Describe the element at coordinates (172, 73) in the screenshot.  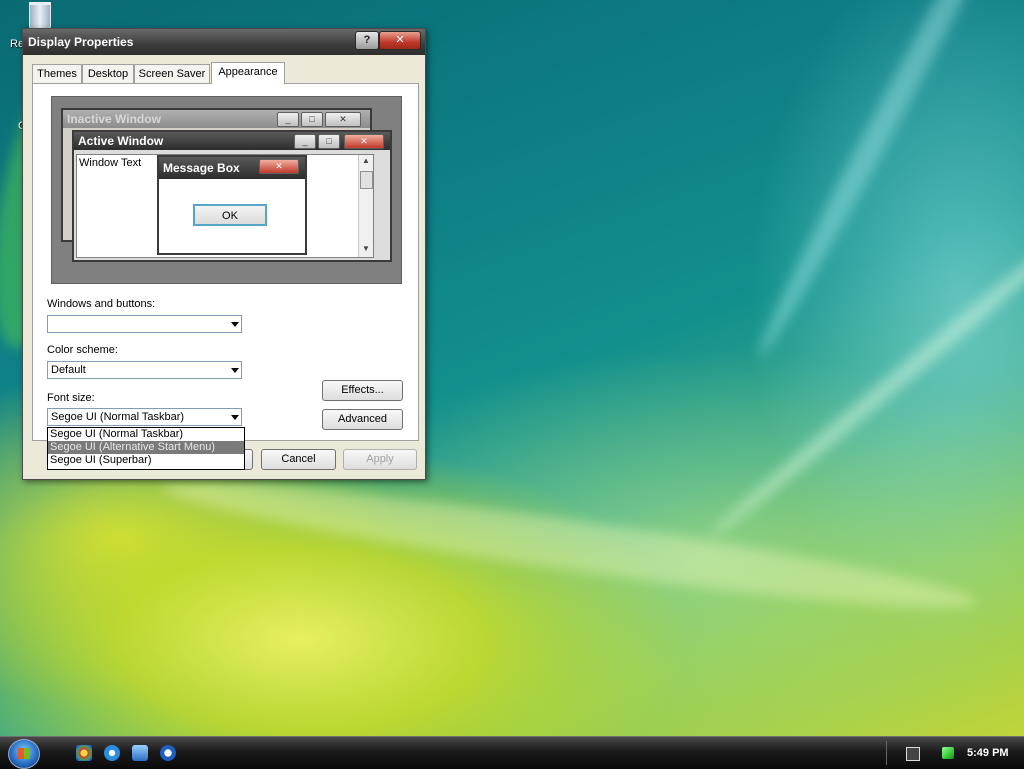
I see `tab-screen-saver: Screen Saver` at that location.